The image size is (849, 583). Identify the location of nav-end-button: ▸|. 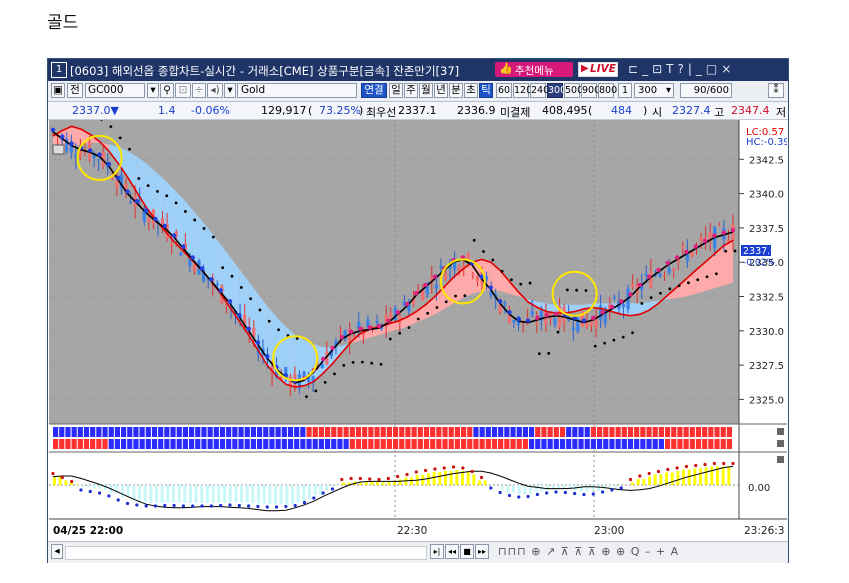
(437, 551).